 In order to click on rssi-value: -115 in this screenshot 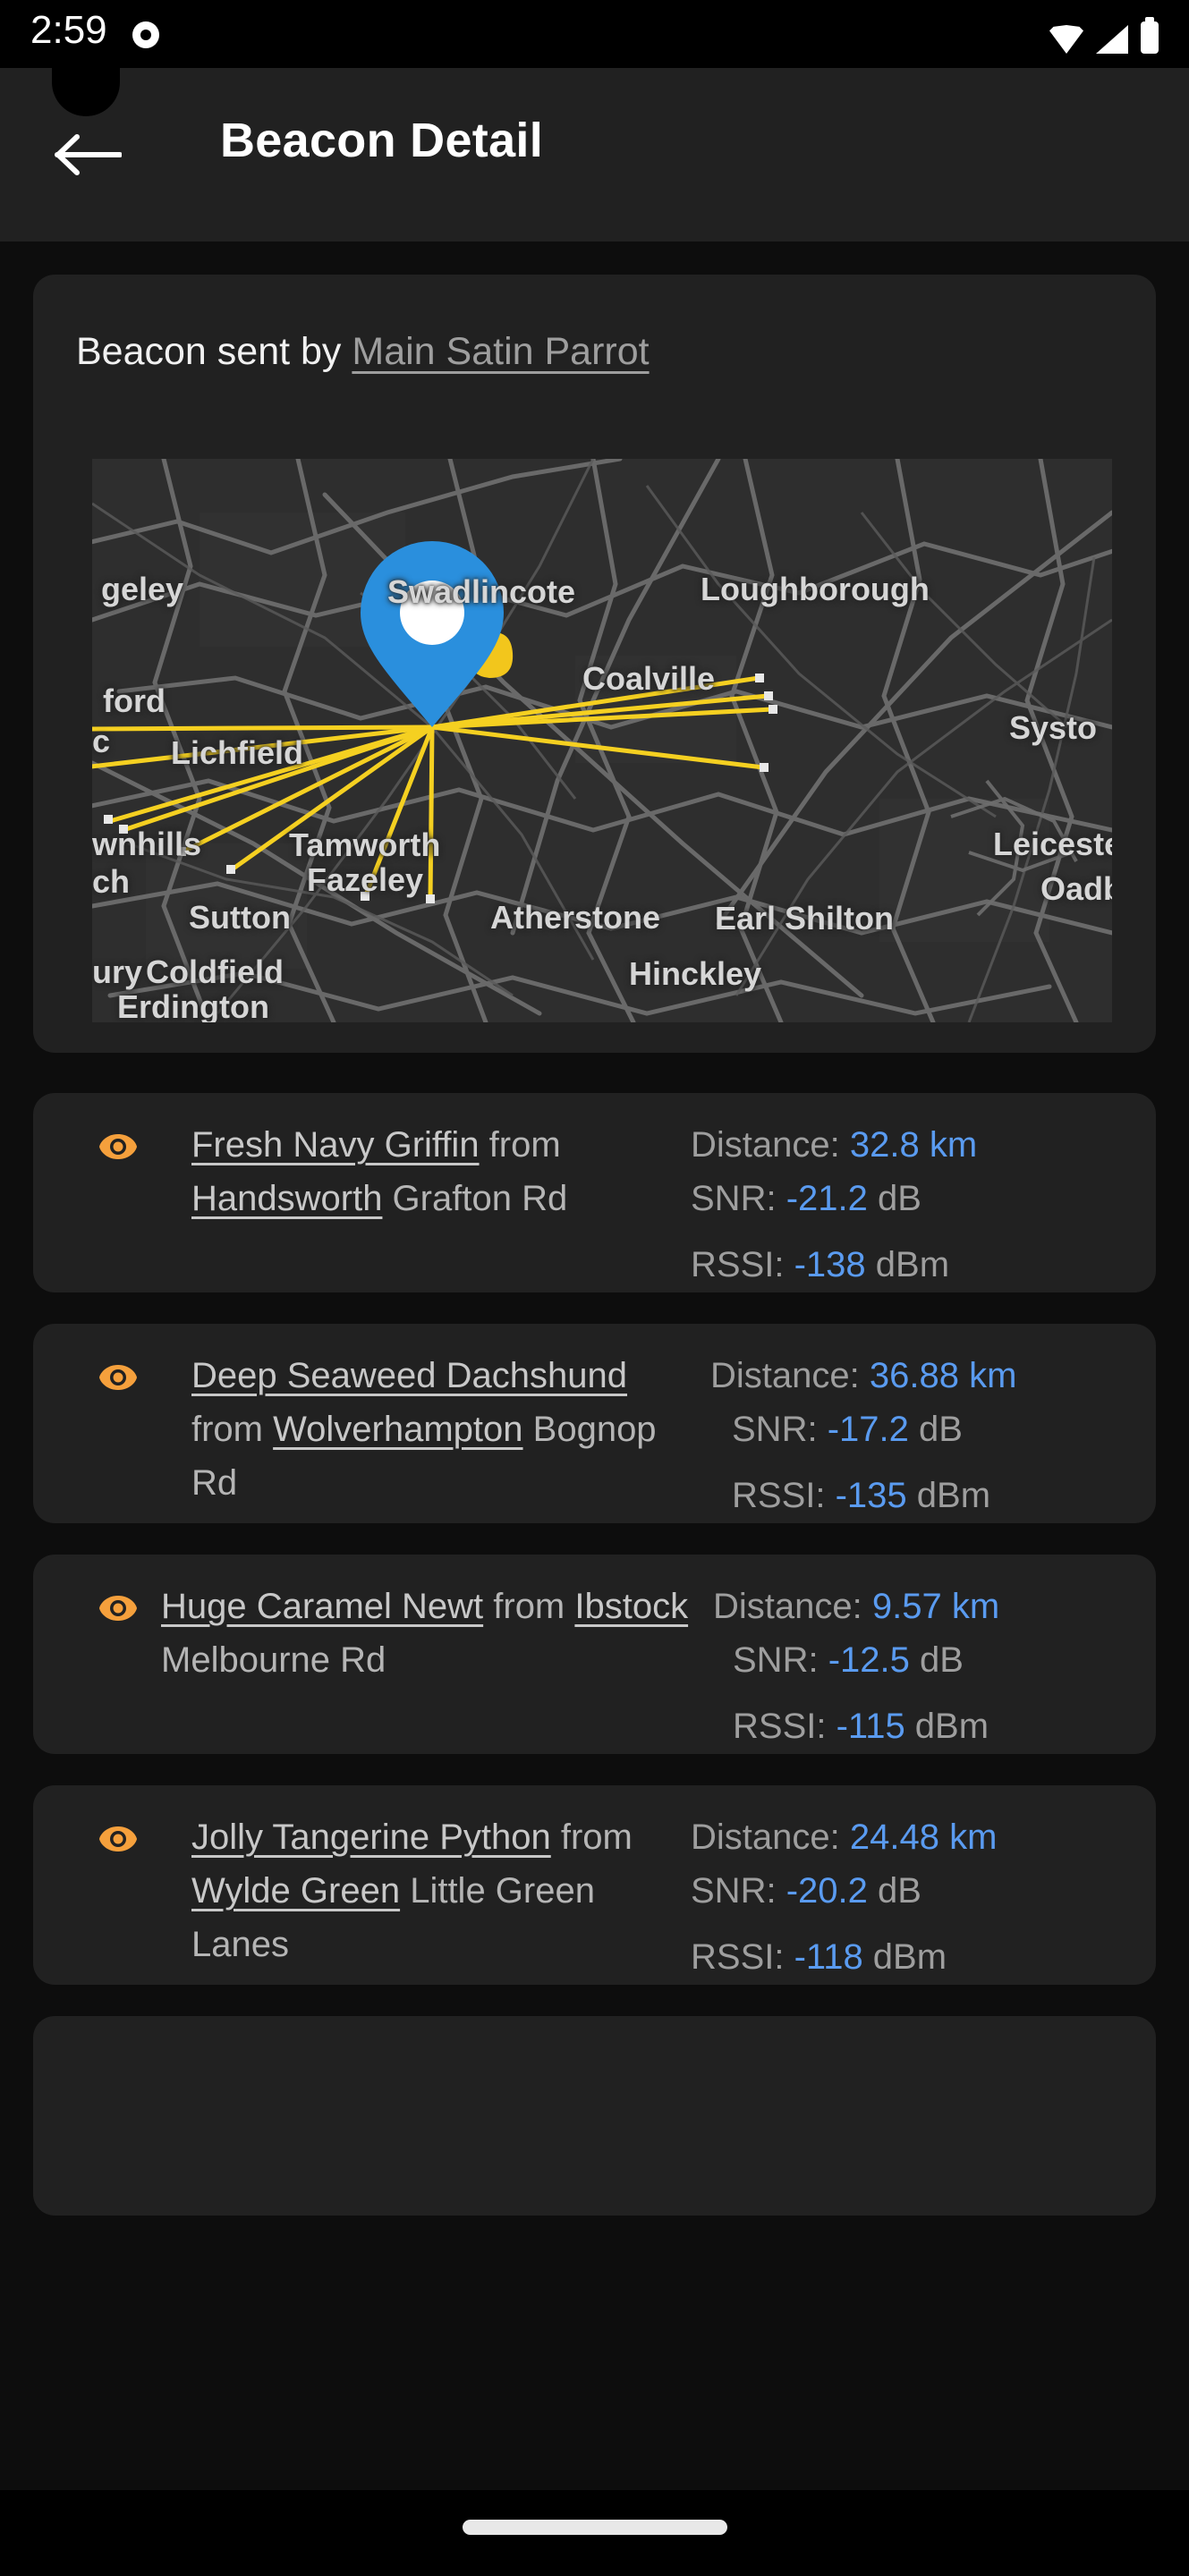, I will do `click(870, 1726)`.